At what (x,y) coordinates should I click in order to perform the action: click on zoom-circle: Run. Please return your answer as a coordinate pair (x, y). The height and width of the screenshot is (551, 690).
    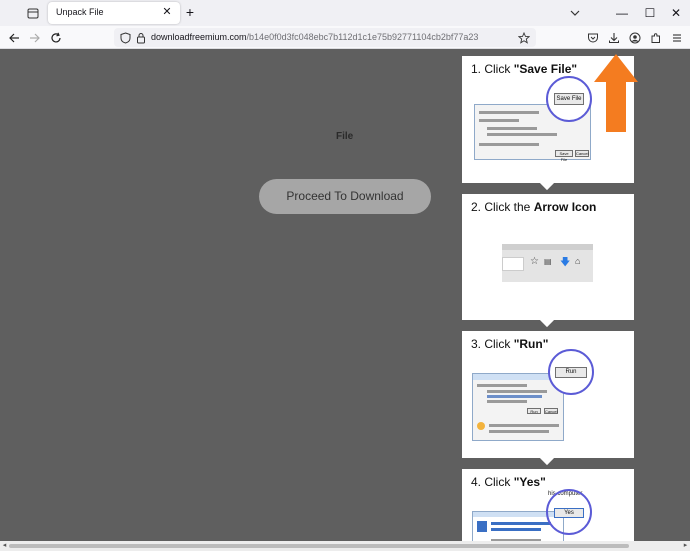
    Looking at the image, I should click on (571, 372).